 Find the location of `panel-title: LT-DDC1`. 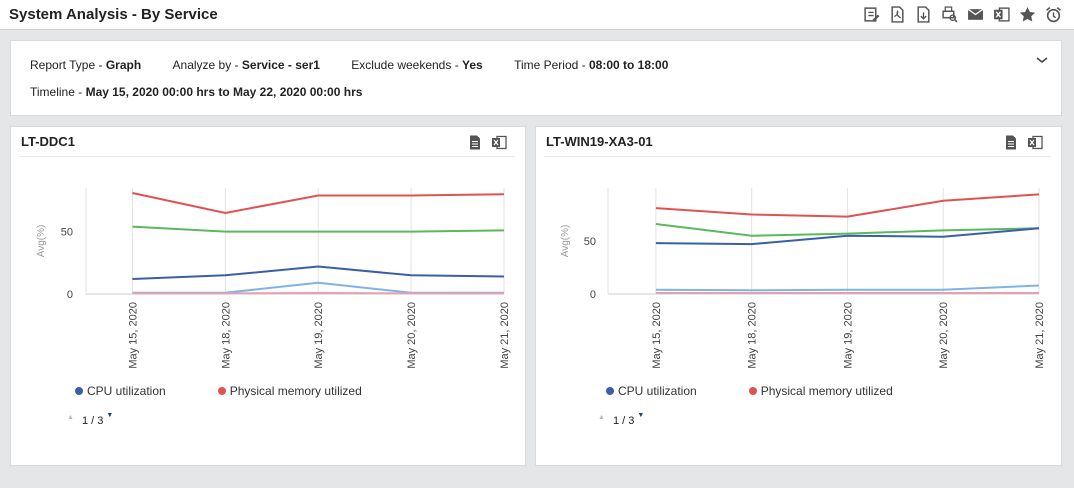

panel-title: LT-DDC1 is located at coordinates (48, 141).